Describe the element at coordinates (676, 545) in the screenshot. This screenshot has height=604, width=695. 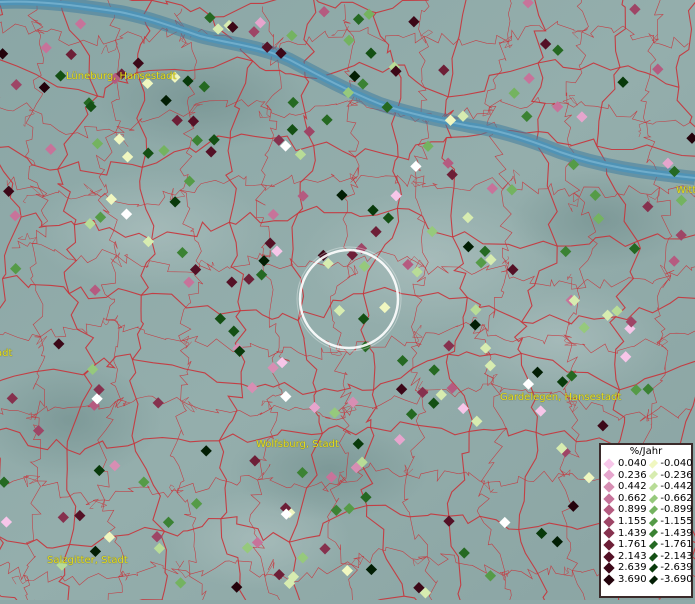
I see `legend-label: -1.761` at that location.